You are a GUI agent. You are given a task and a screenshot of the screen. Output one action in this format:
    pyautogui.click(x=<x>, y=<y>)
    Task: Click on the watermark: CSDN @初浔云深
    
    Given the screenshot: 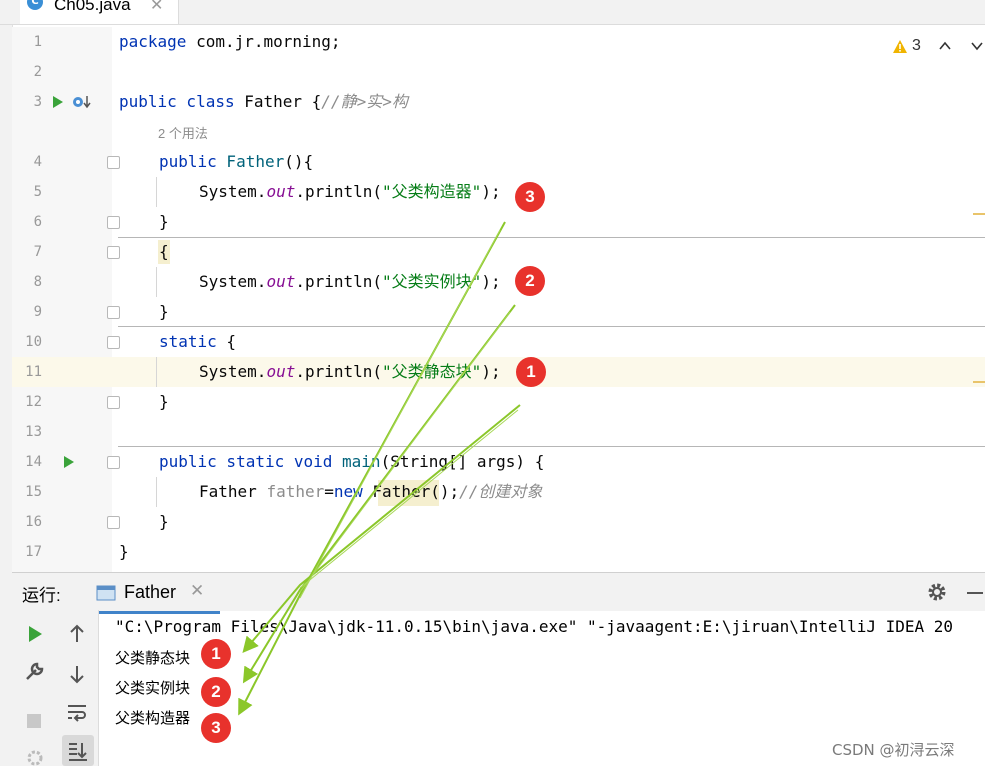 What is the action you would take?
    pyautogui.click(x=893, y=750)
    